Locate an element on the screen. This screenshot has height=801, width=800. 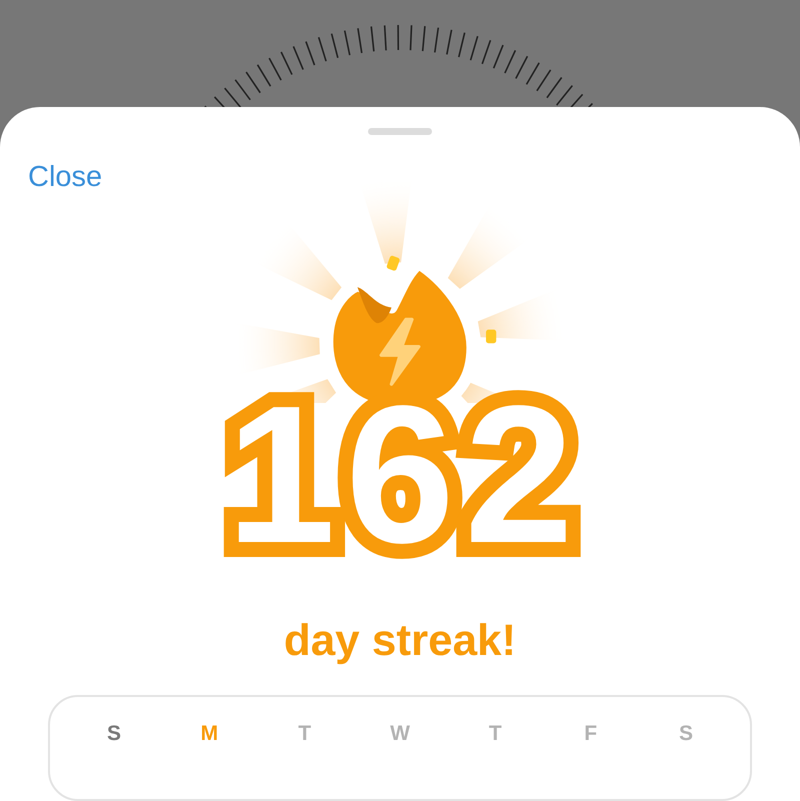
streak-caption: day streak! is located at coordinates (400, 640).